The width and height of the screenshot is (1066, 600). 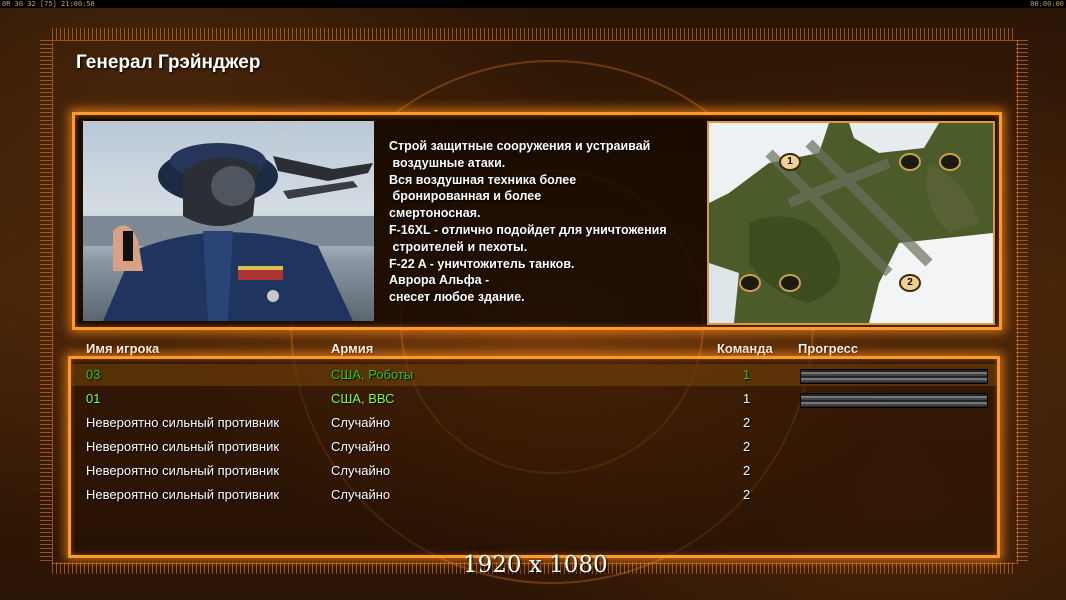 I want to click on resolution-label: 1920 x 1080, so click(x=535, y=565).